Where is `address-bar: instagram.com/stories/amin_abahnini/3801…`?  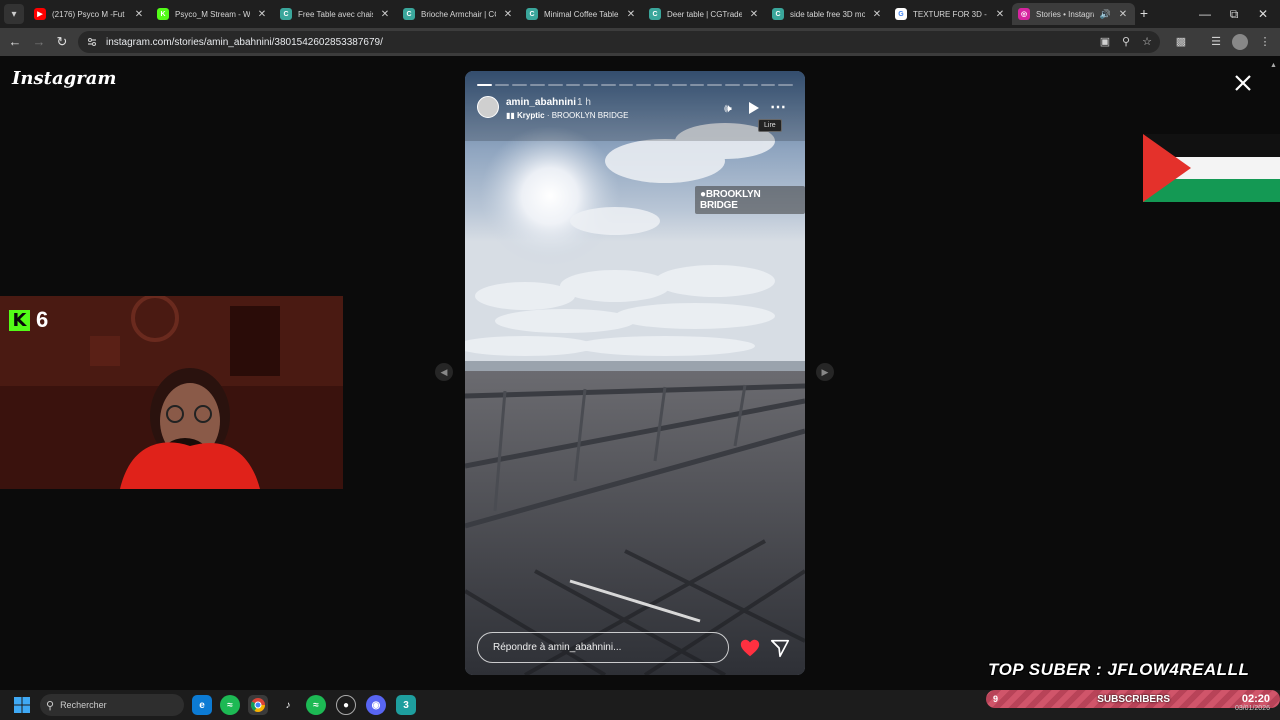 address-bar: instagram.com/stories/amin_abahnini/3801… is located at coordinates (619, 42).